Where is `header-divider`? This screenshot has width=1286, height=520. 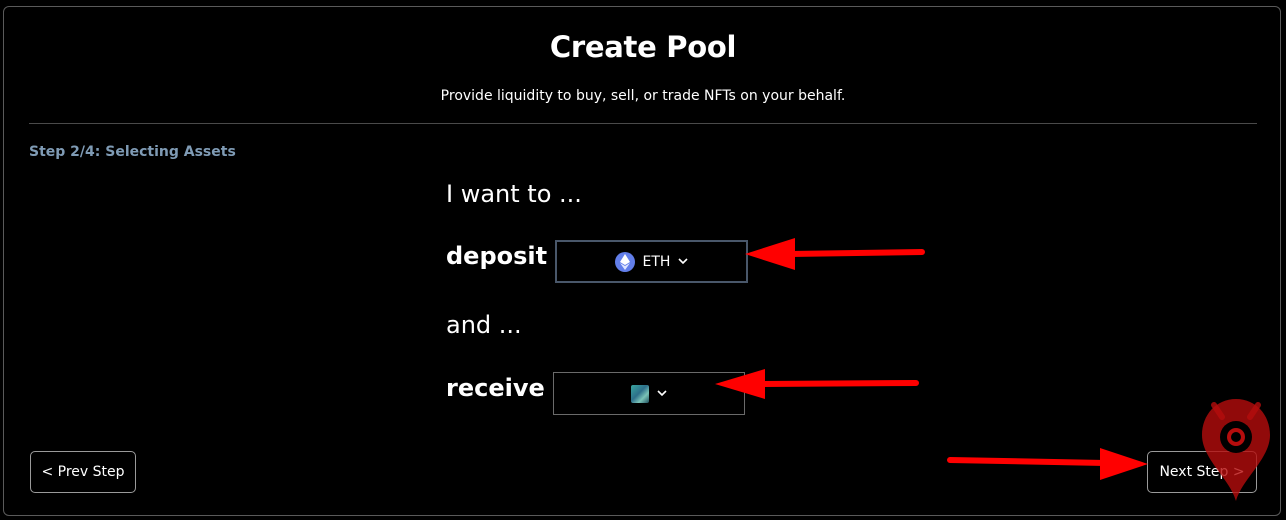 header-divider is located at coordinates (643, 123).